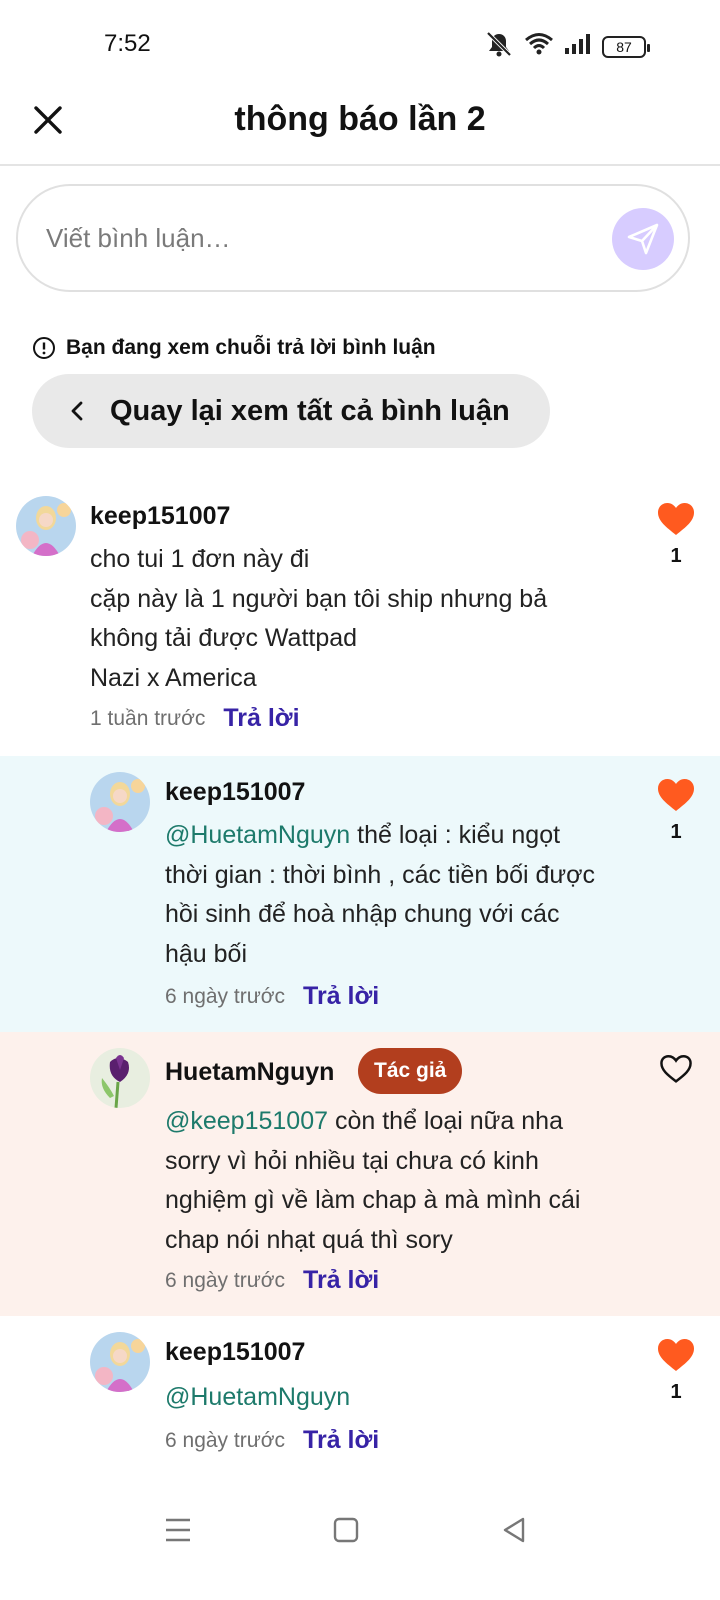 The width and height of the screenshot is (720, 1600). I want to click on signal-icon, so click(578, 46).